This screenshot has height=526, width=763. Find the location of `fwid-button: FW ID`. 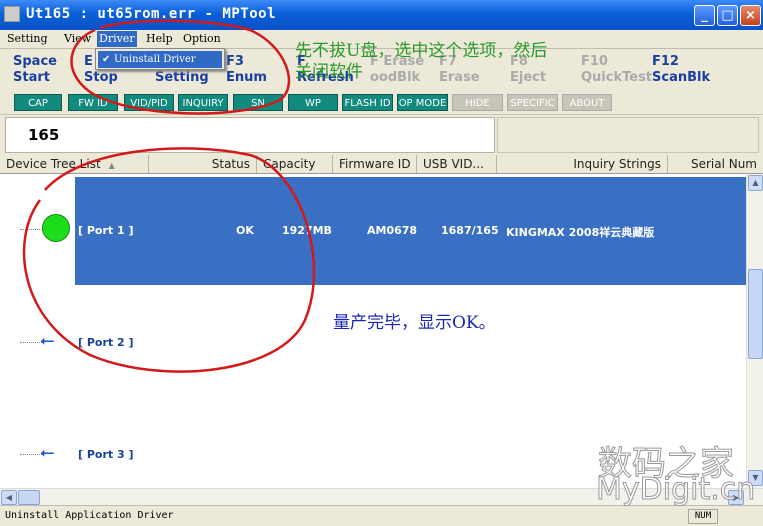

fwid-button: FW ID is located at coordinates (93, 102).